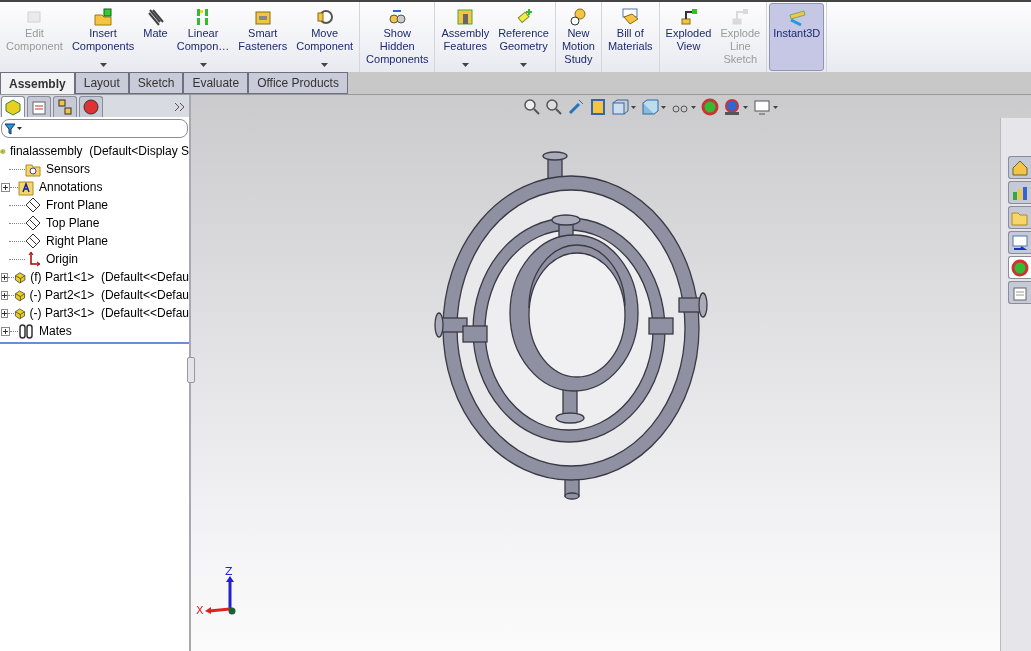 Image resolution: width=1031 pixels, height=651 pixels. What do you see at coordinates (220, 593) in the screenshot?
I see `axis-triad: Z X` at bounding box center [220, 593].